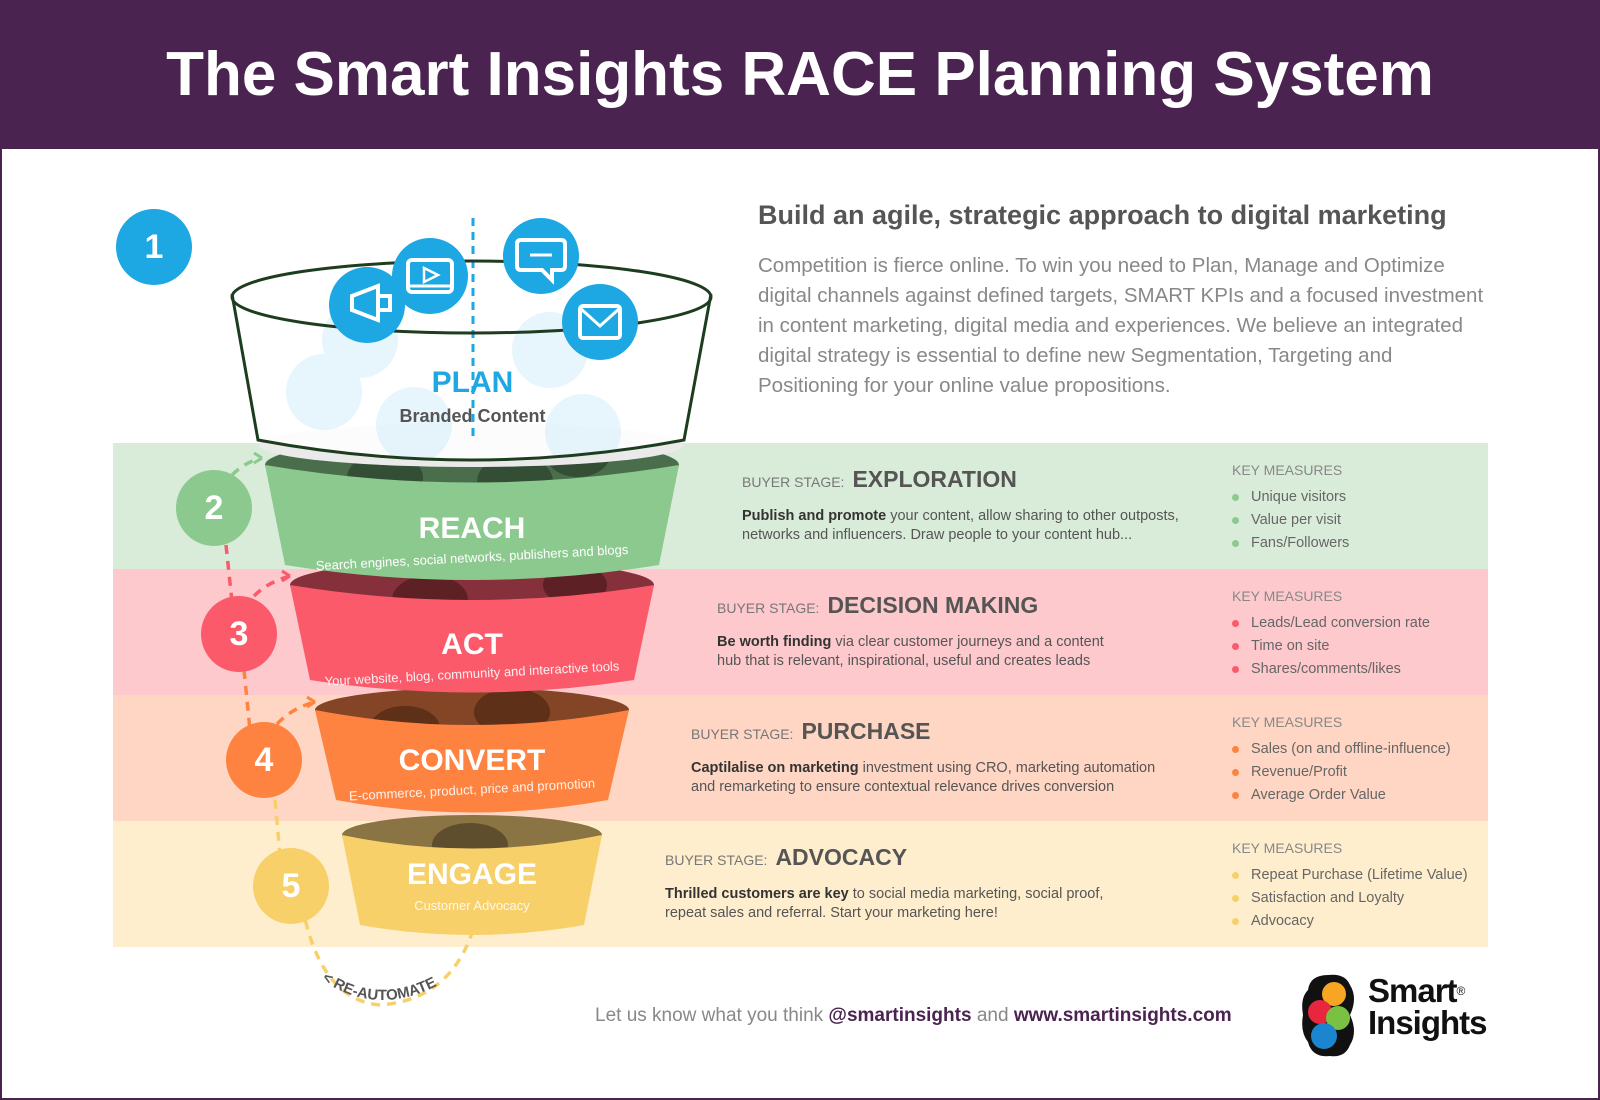 Image resolution: width=1600 pixels, height=1100 pixels. Describe the element at coordinates (214, 508) in the screenshot. I see `step-number-2: 2` at that location.